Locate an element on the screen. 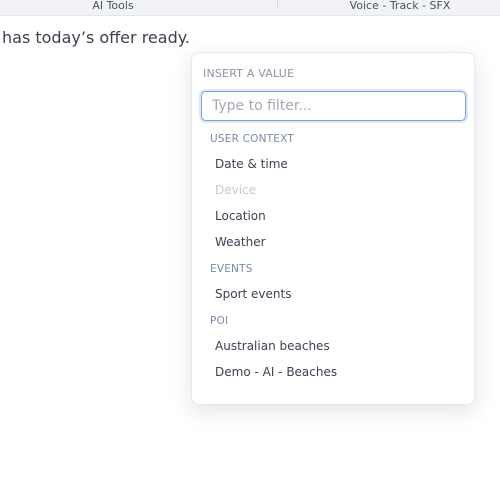 Image resolution: width=500 pixels, height=494 pixels. menu-item-location: Location is located at coordinates (240, 216).